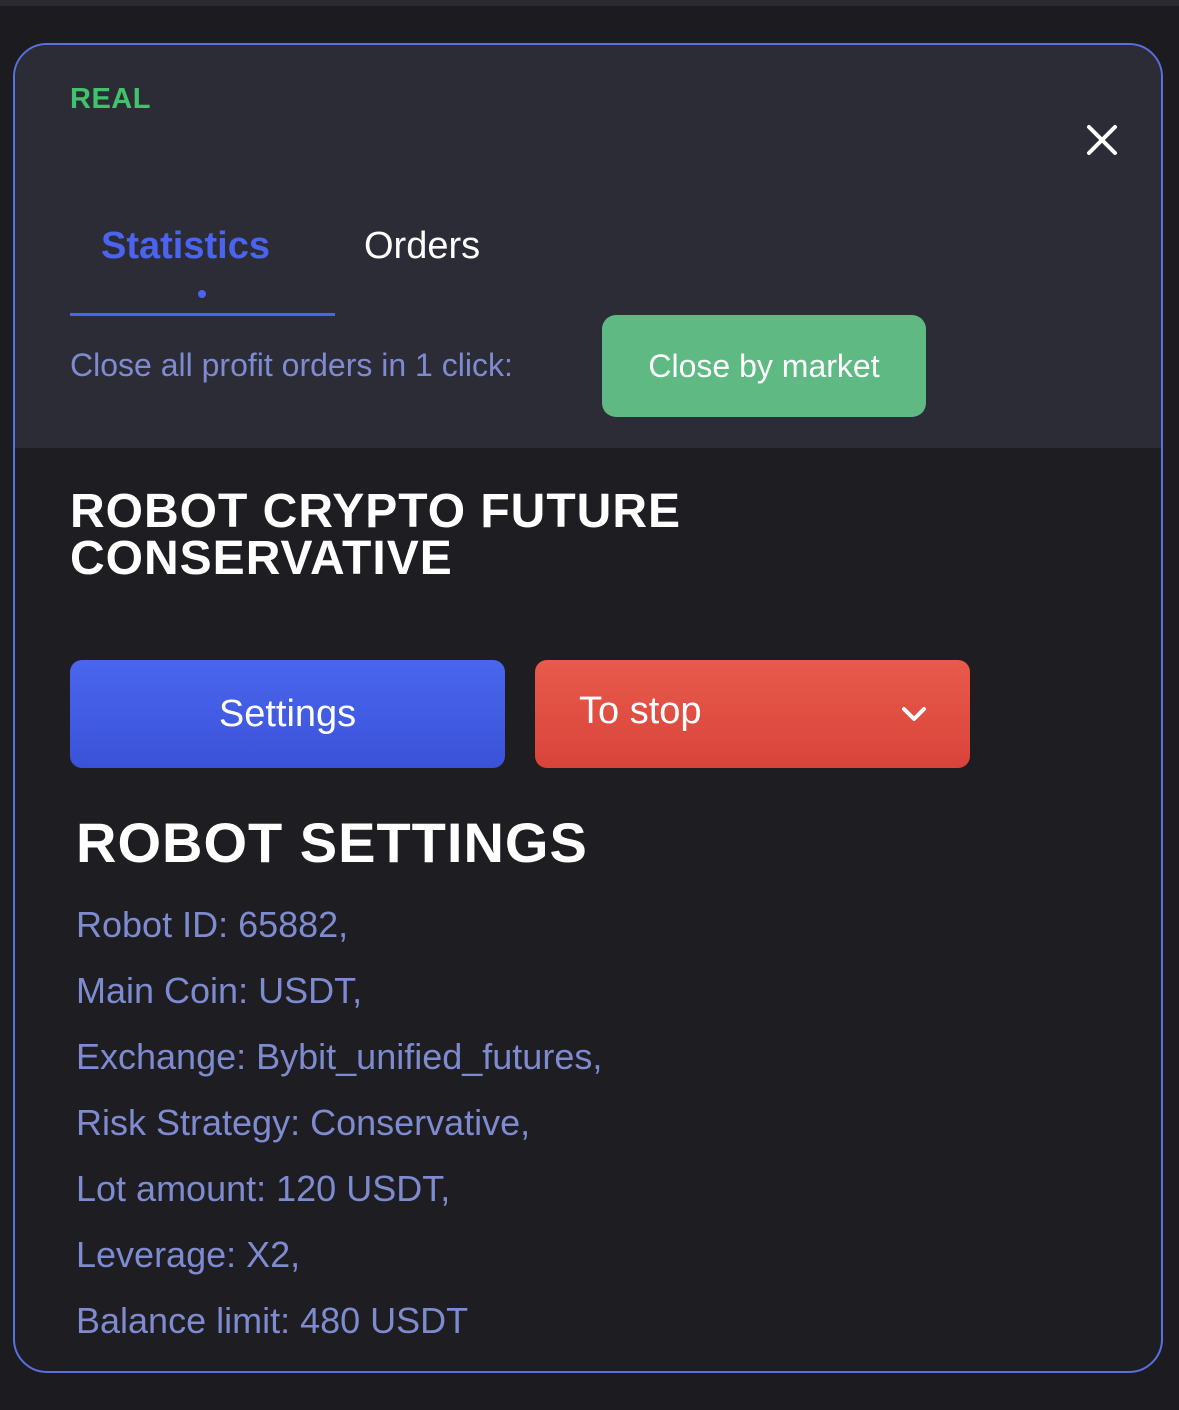  I want to click on account-mode-badge: REAL, so click(110, 99).